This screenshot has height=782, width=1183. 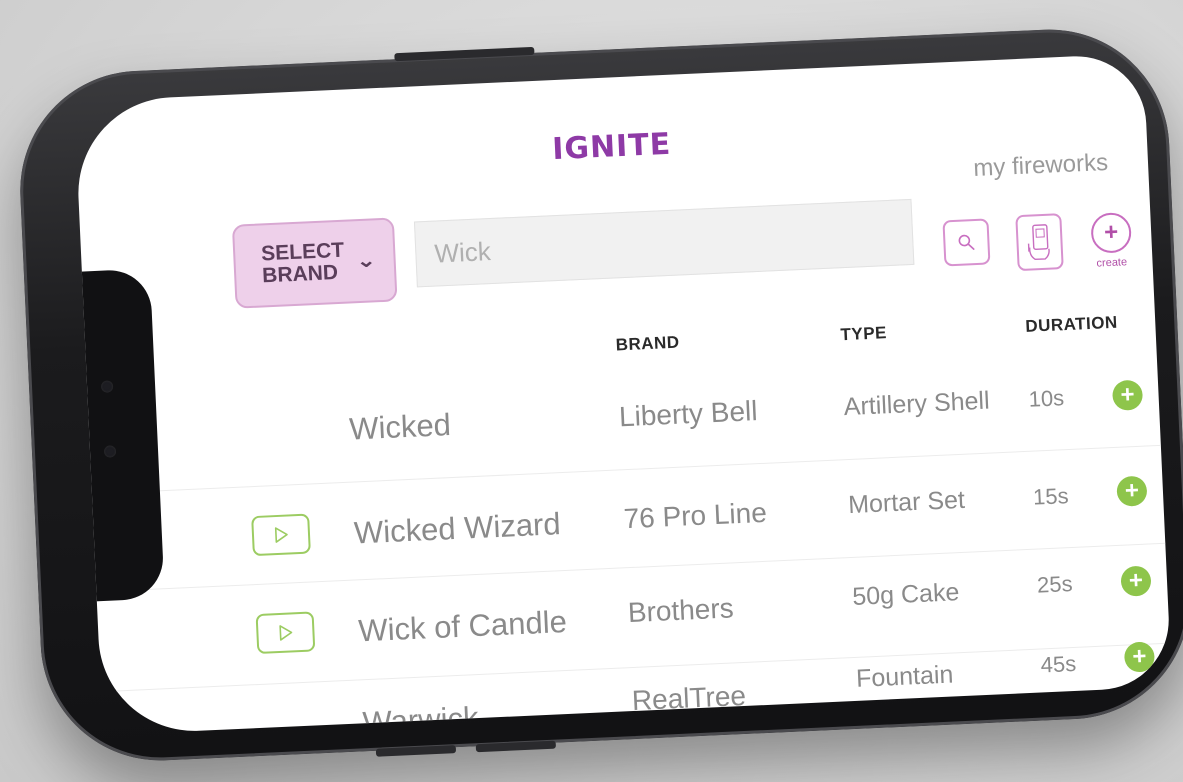 I want to click on select-brand-label: SELECT BRAND, so click(x=302, y=263).